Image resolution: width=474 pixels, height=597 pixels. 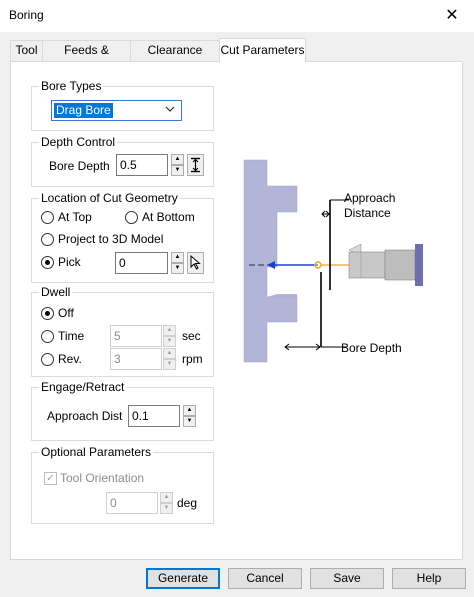 I want to click on dialog-title: Boring, so click(x=26, y=15).